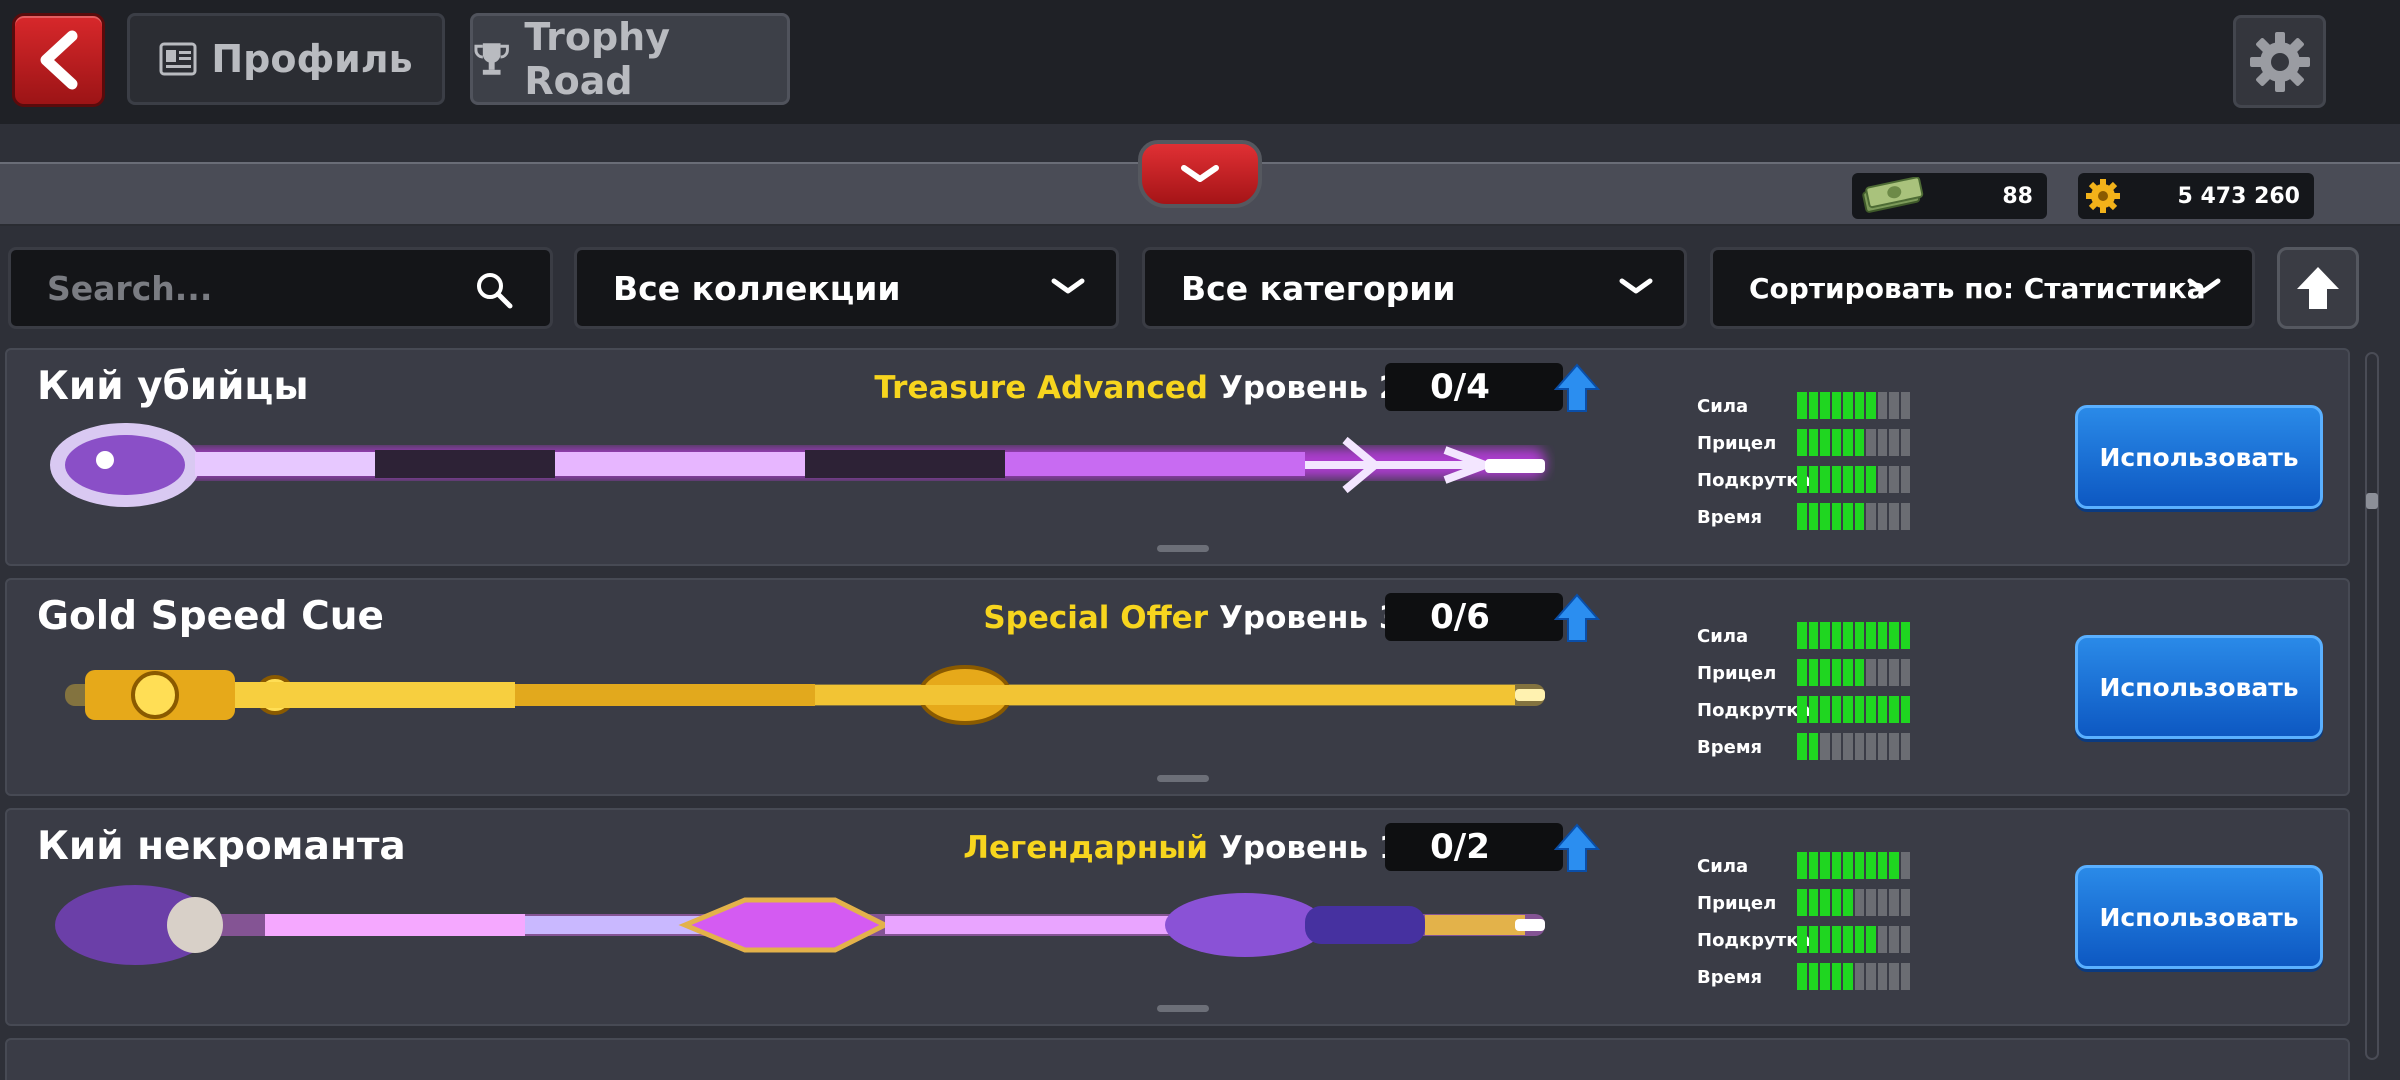  What do you see at coordinates (1200, 174) in the screenshot?
I see `collapse-panel-button` at bounding box center [1200, 174].